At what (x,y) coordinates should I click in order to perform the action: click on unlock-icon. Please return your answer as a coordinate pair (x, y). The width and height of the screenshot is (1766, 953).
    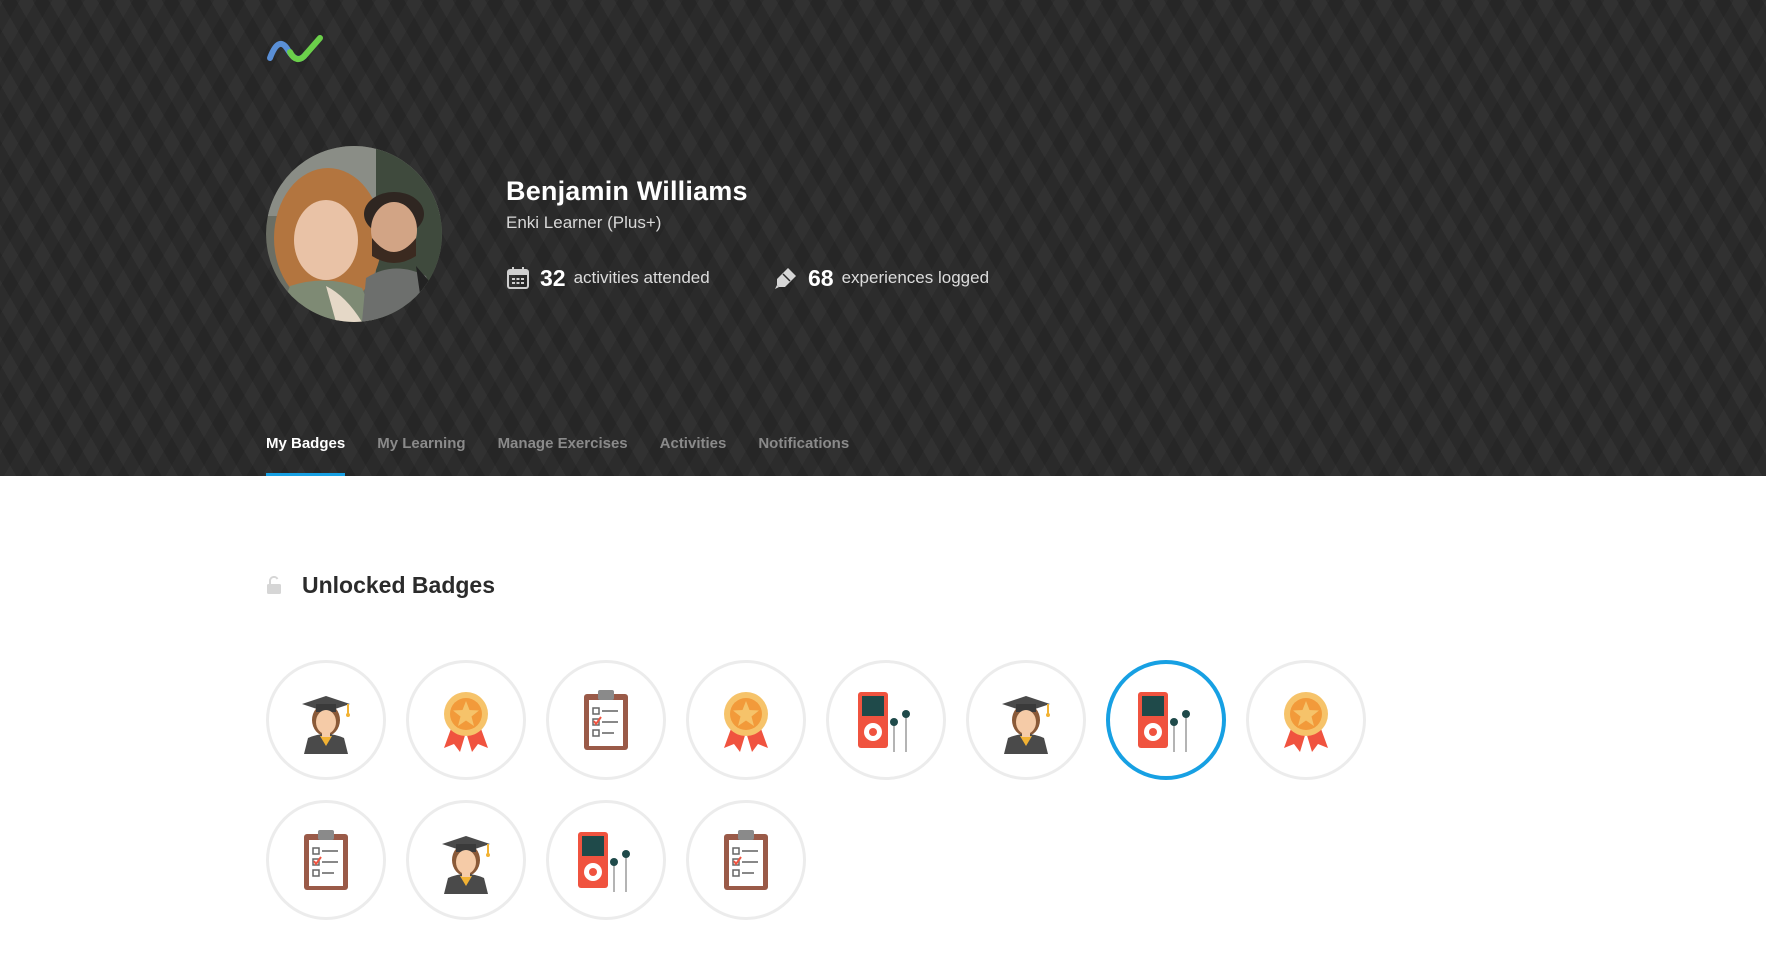
    Looking at the image, I should click on (274, 585).